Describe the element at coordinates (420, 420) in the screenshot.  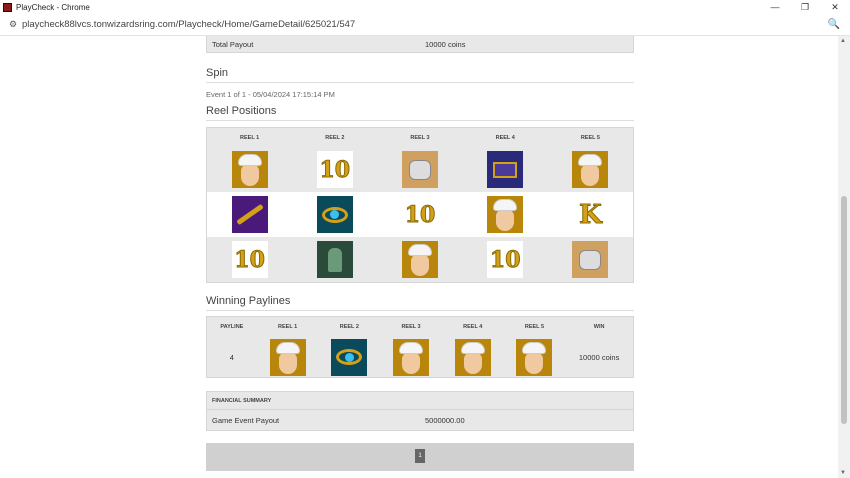
I see `financial-summary-row: Game Event Payout 5000000.00` at that location.